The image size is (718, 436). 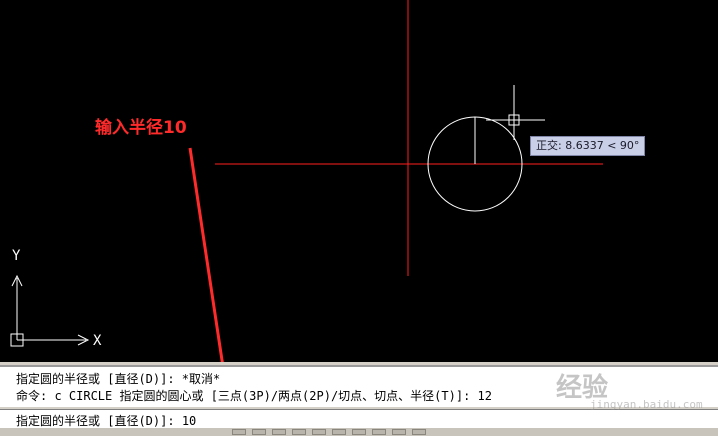 What do you see at coordinates (646, 404) in the screenshot?
I see `watermark-url: jingyan.baidu.com` at bounding box center [646, 404].